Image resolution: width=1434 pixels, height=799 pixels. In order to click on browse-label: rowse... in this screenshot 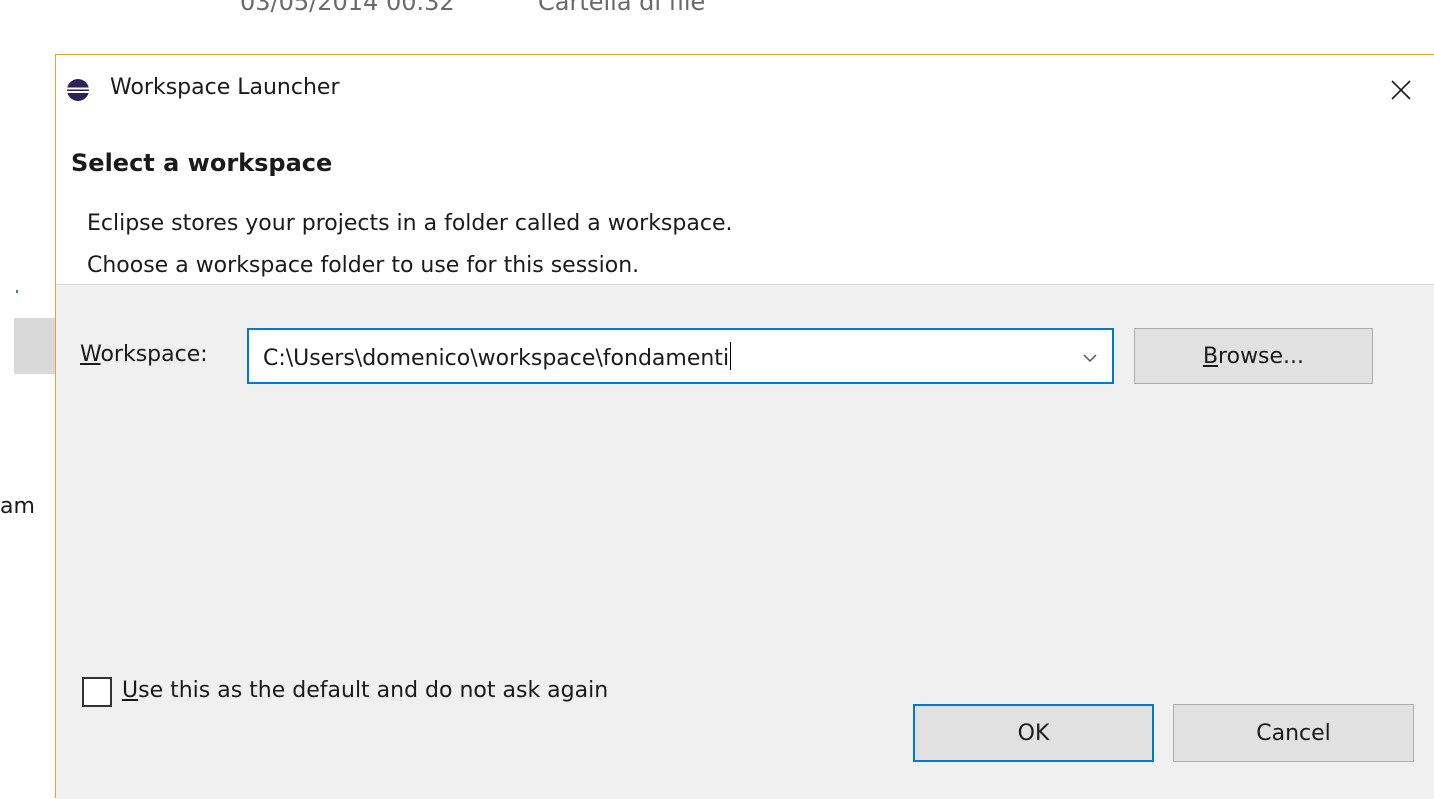, I will do `click(1261, 356)`.